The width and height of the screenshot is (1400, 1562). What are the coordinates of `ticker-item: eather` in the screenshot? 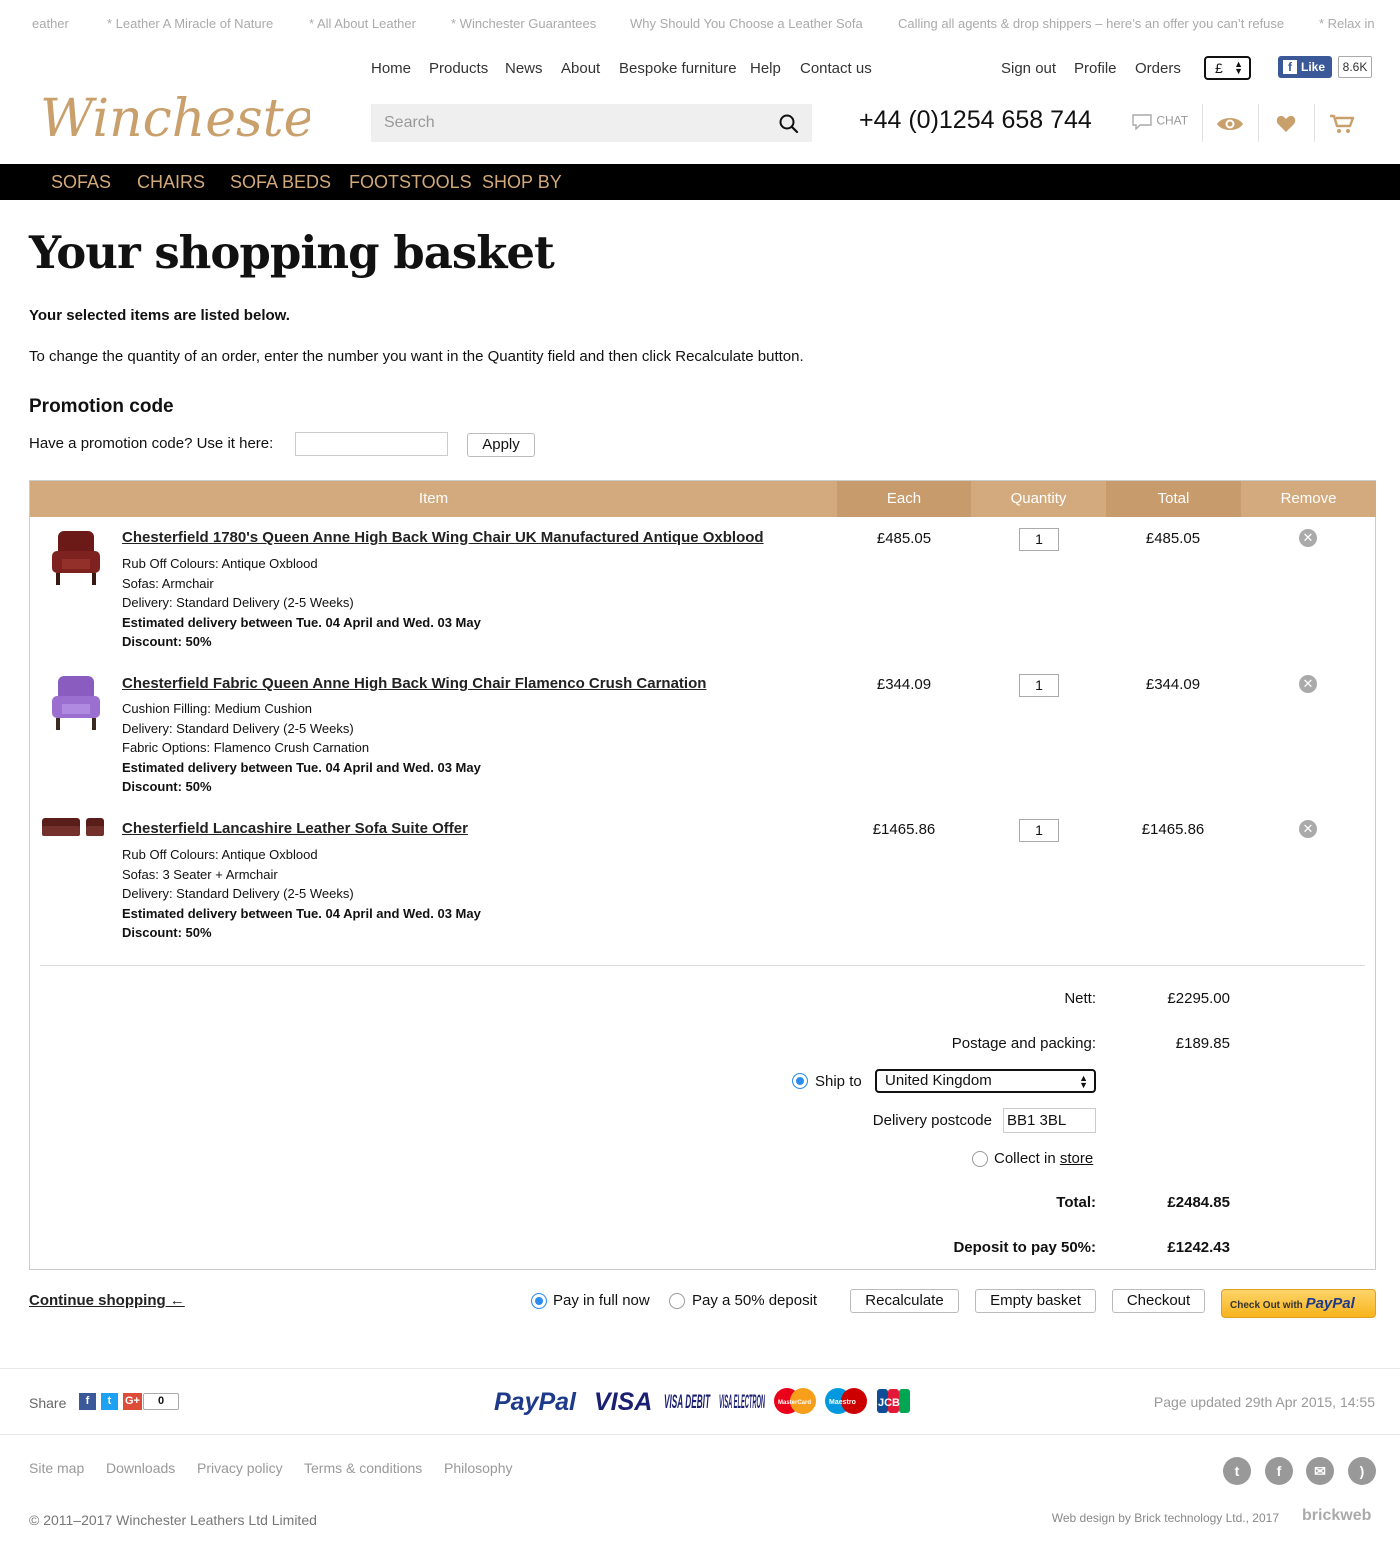 It's located at (50, 23).